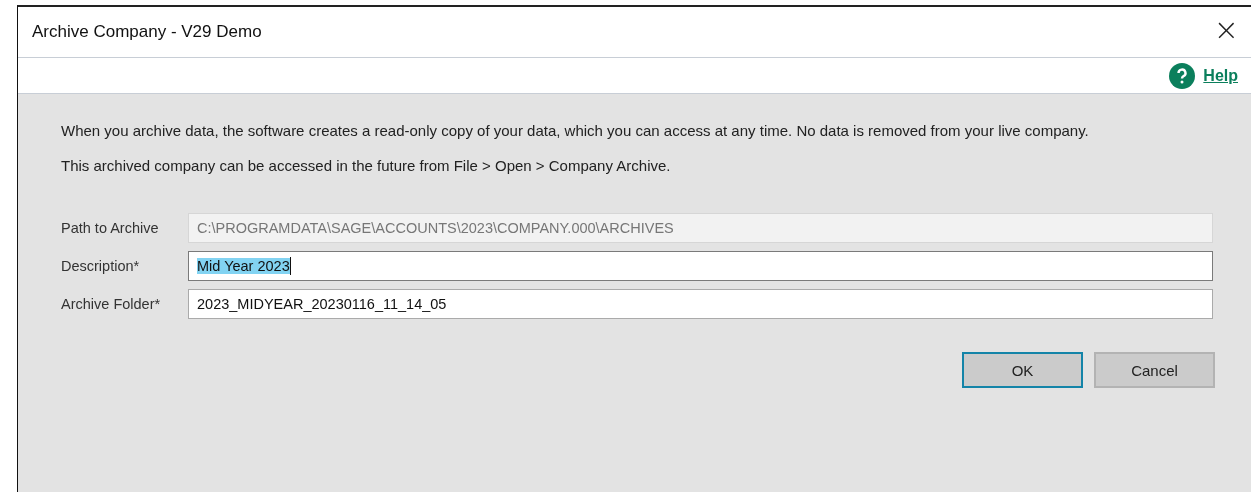 Image resolution: width=1251 pixels, height=492 pixels. Describe the element at coordinates (1226, 32) in the screenshot. I see `close-button: ×` at that location.